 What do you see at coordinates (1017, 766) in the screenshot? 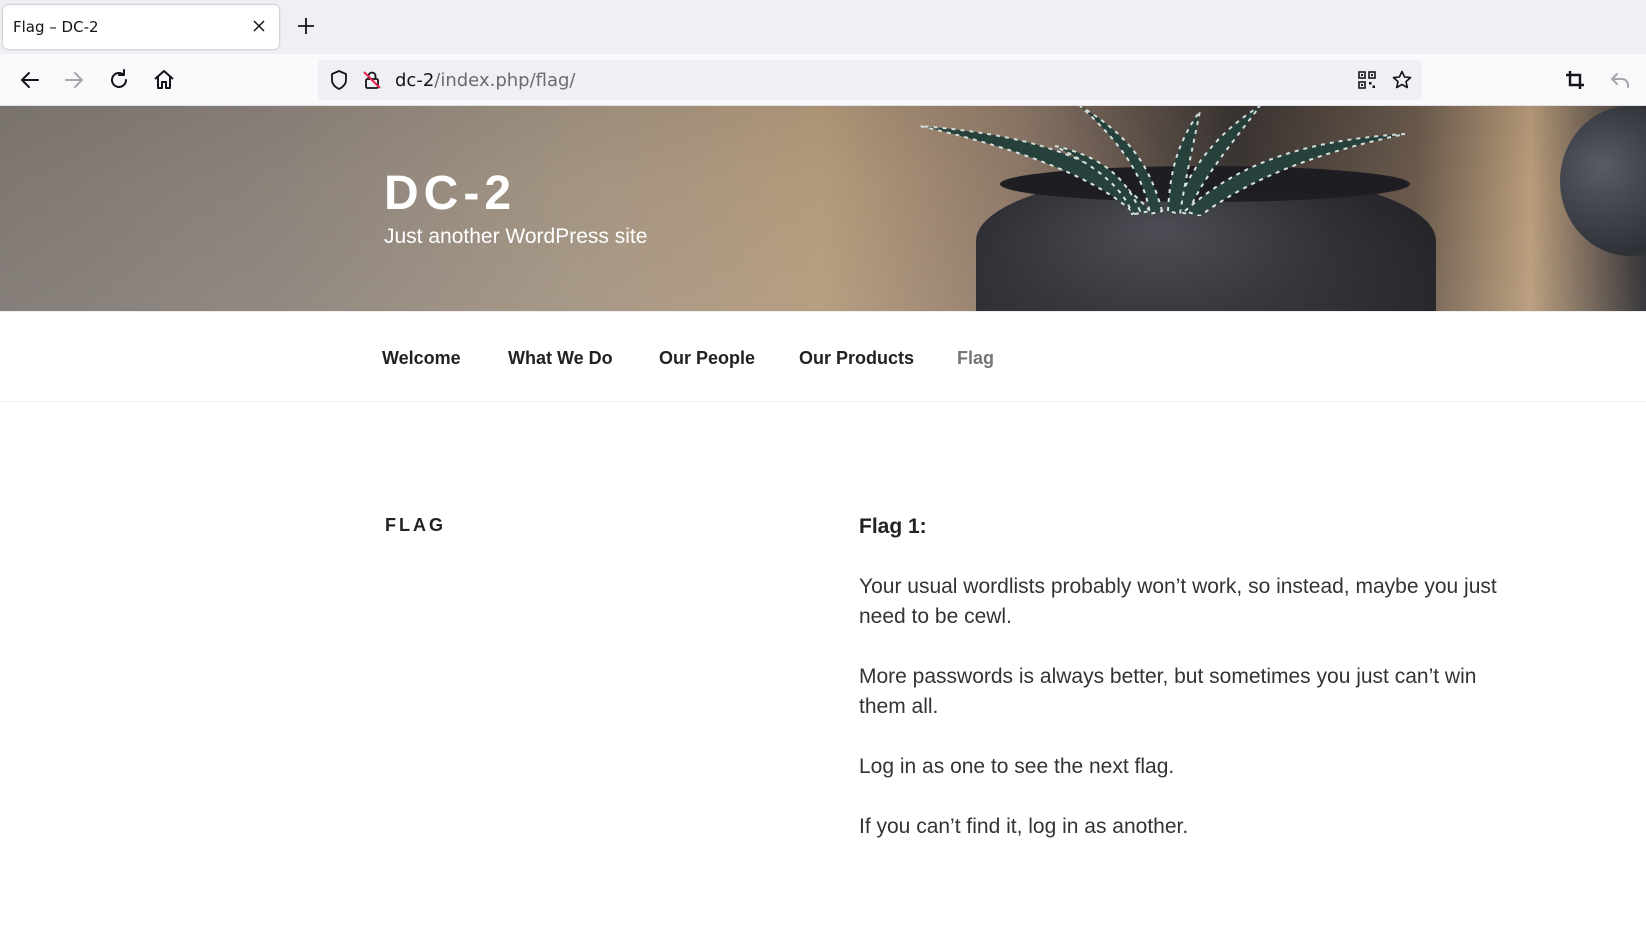
I see `paragraph-3: Log in as one to see the next flag.` at bounding box center [1017, 766].